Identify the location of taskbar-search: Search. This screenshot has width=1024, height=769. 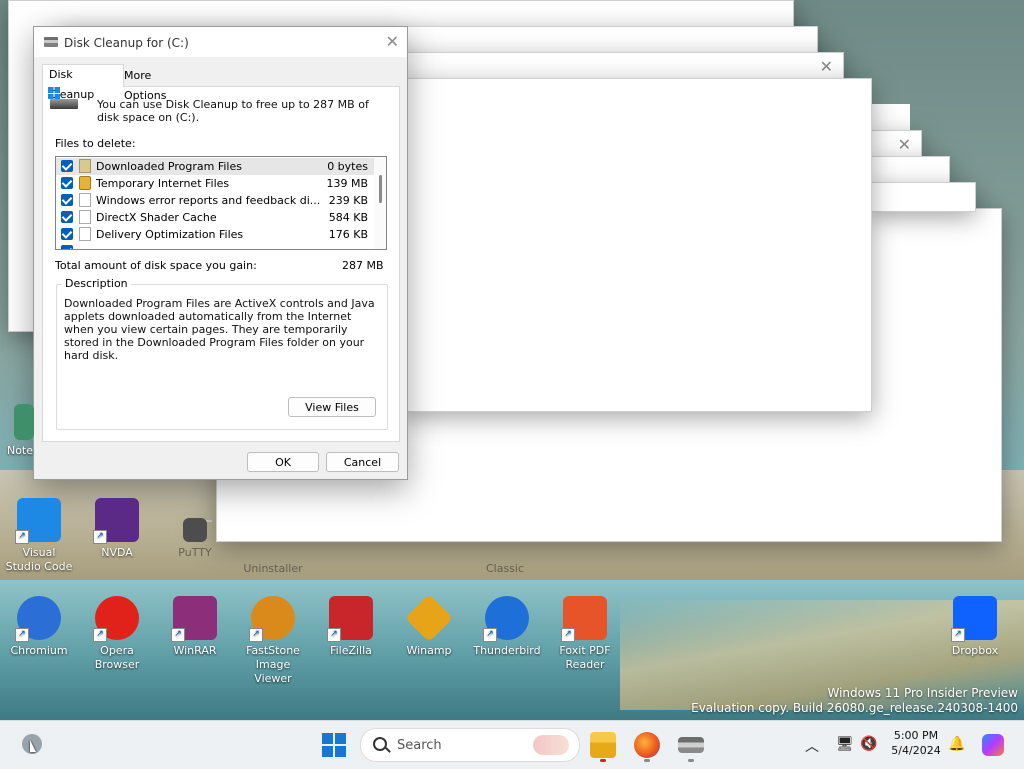
(470, 745).